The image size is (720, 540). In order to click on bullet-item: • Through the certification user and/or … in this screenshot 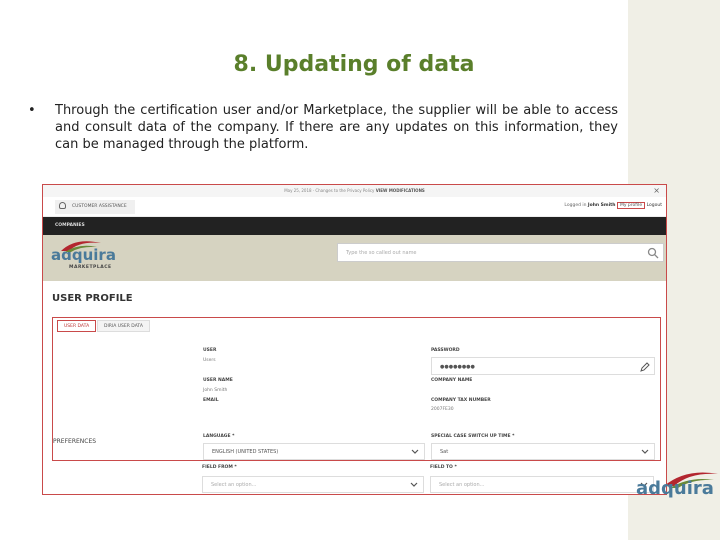, I will do `click(323, 127)`.